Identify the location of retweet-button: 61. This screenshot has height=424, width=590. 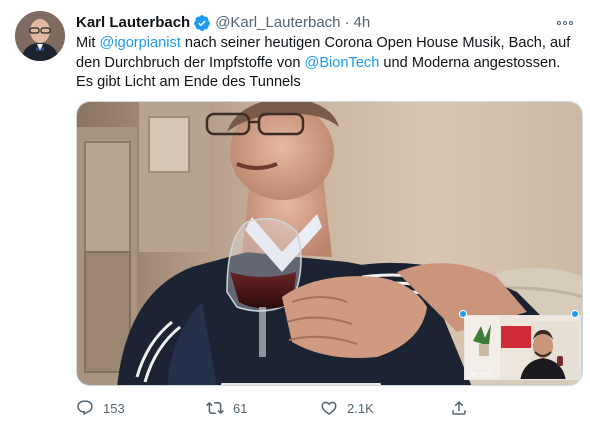
(261, 408).